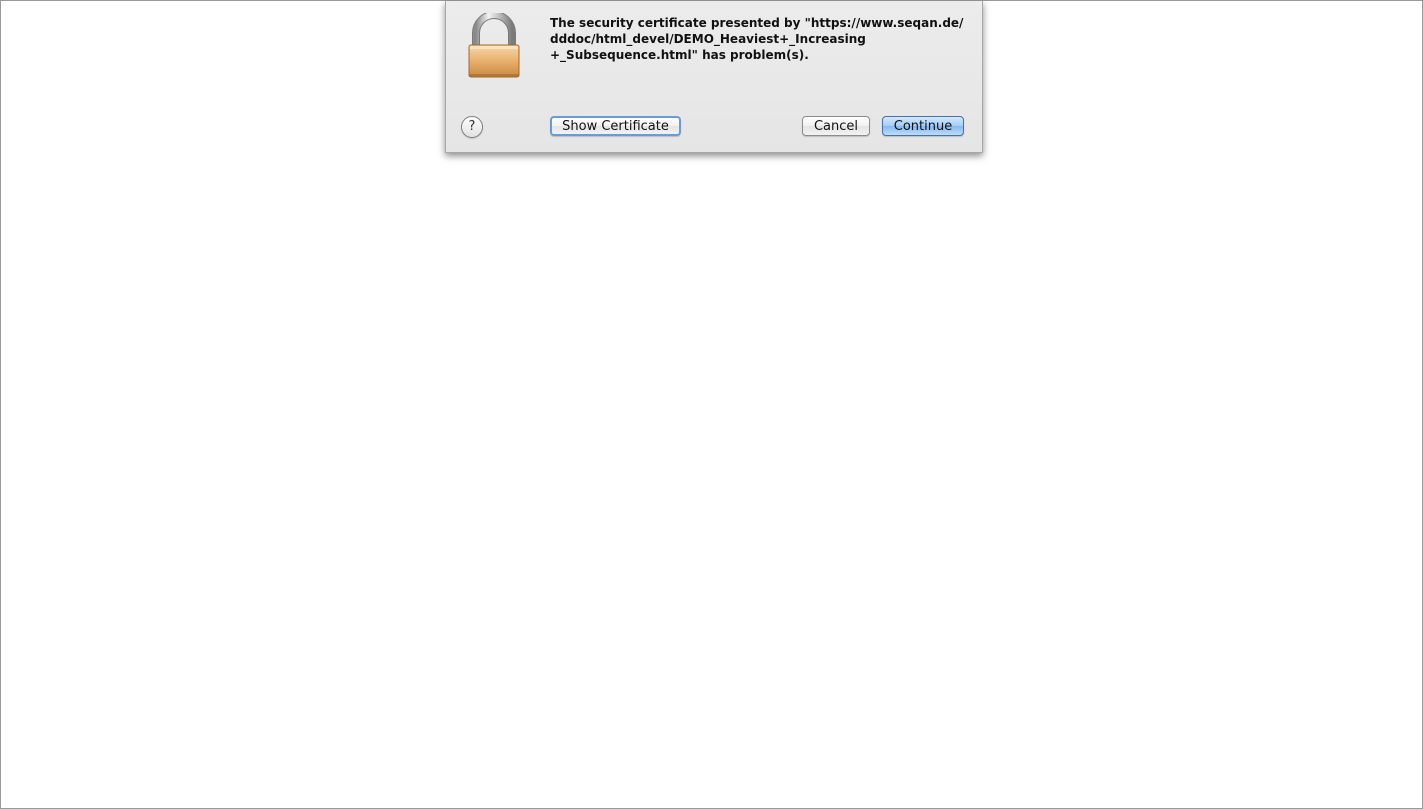 The width and height of the screenshot is (1423, 809). I want to click on cancel-button: Cancel, so click(836, 126).